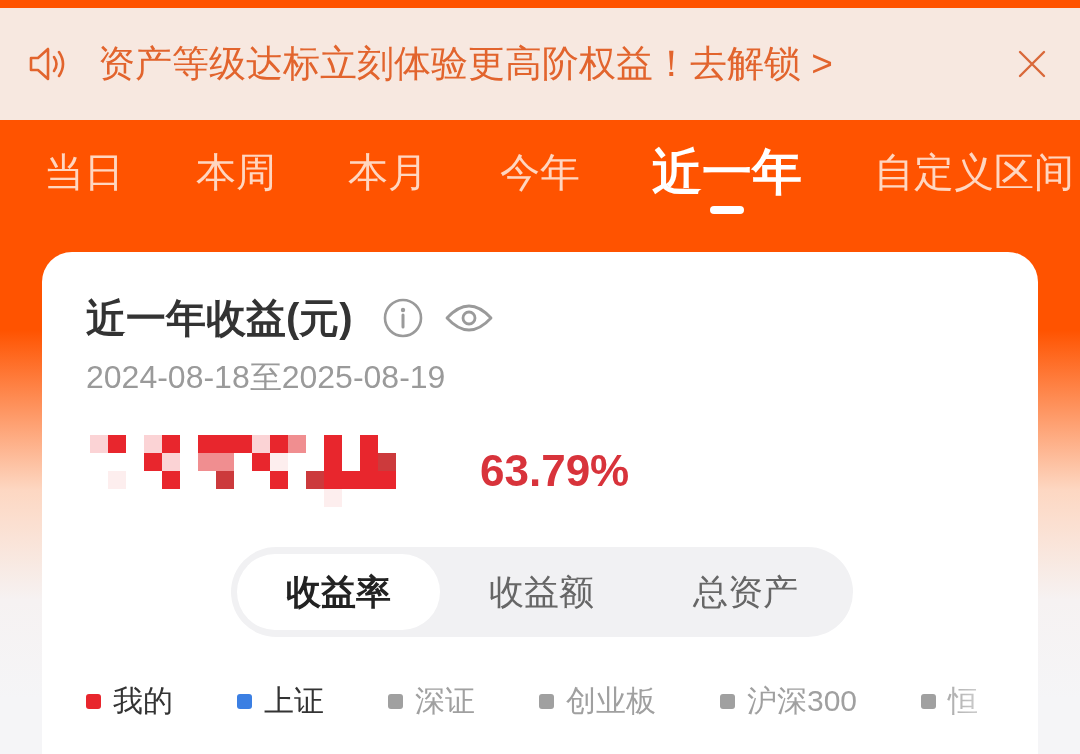  I want to click on legend-item: 沪深300, so click(789, 701).